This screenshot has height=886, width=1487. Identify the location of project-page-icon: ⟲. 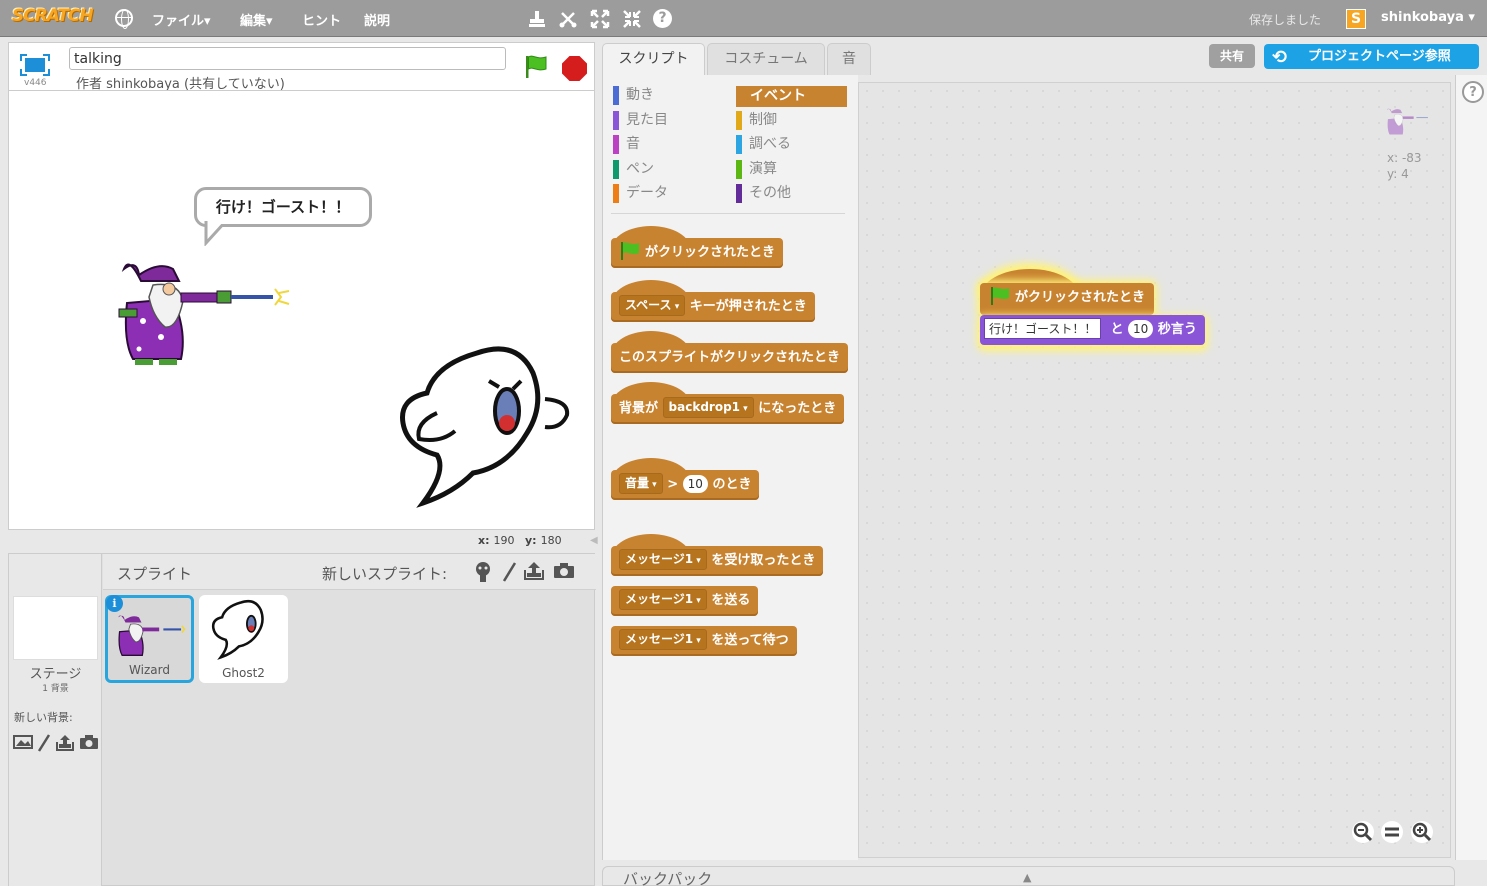
(1280, 57).